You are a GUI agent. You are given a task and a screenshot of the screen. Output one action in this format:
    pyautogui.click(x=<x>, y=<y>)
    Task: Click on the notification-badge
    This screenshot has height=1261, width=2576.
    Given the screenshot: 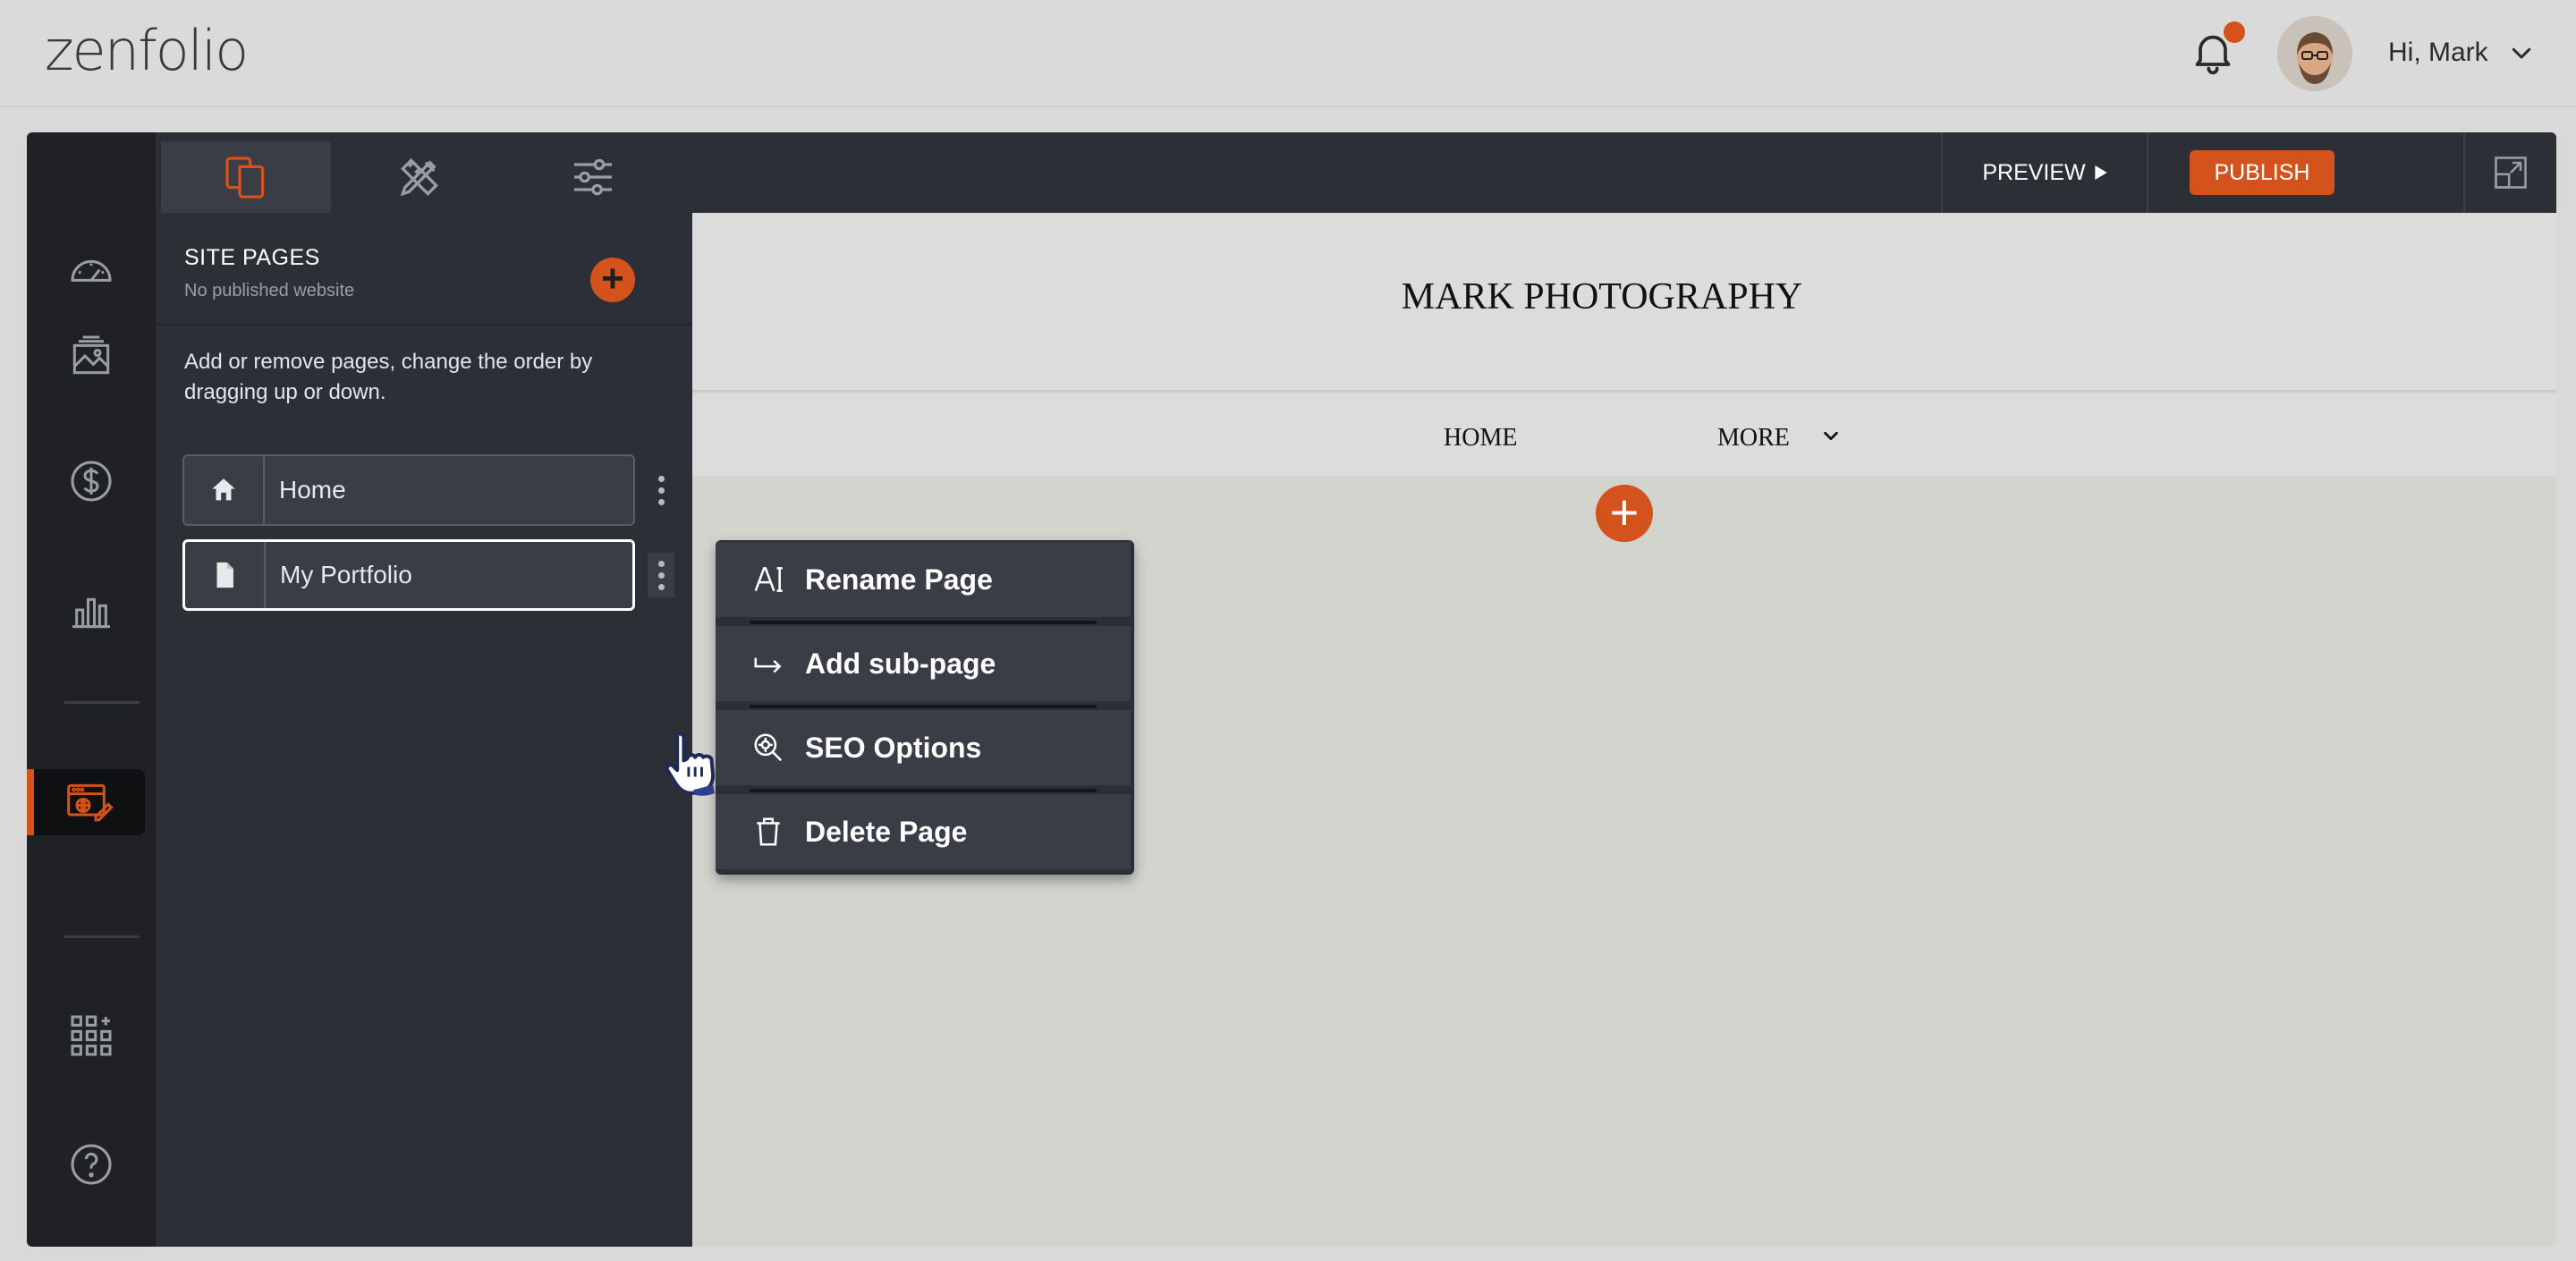 What is the action you would take?
    pyautogui.click(x=2234, y=32)
    